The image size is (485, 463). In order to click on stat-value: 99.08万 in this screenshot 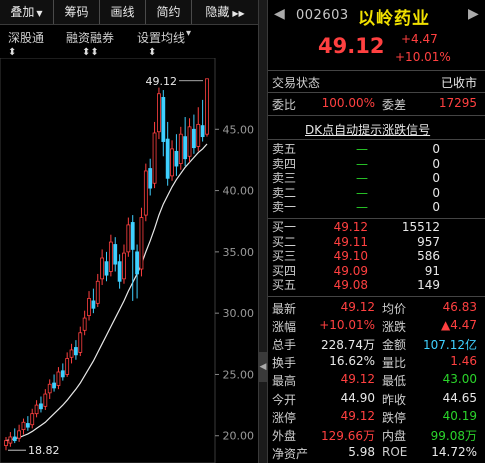, I will do `click(453, 435)`.